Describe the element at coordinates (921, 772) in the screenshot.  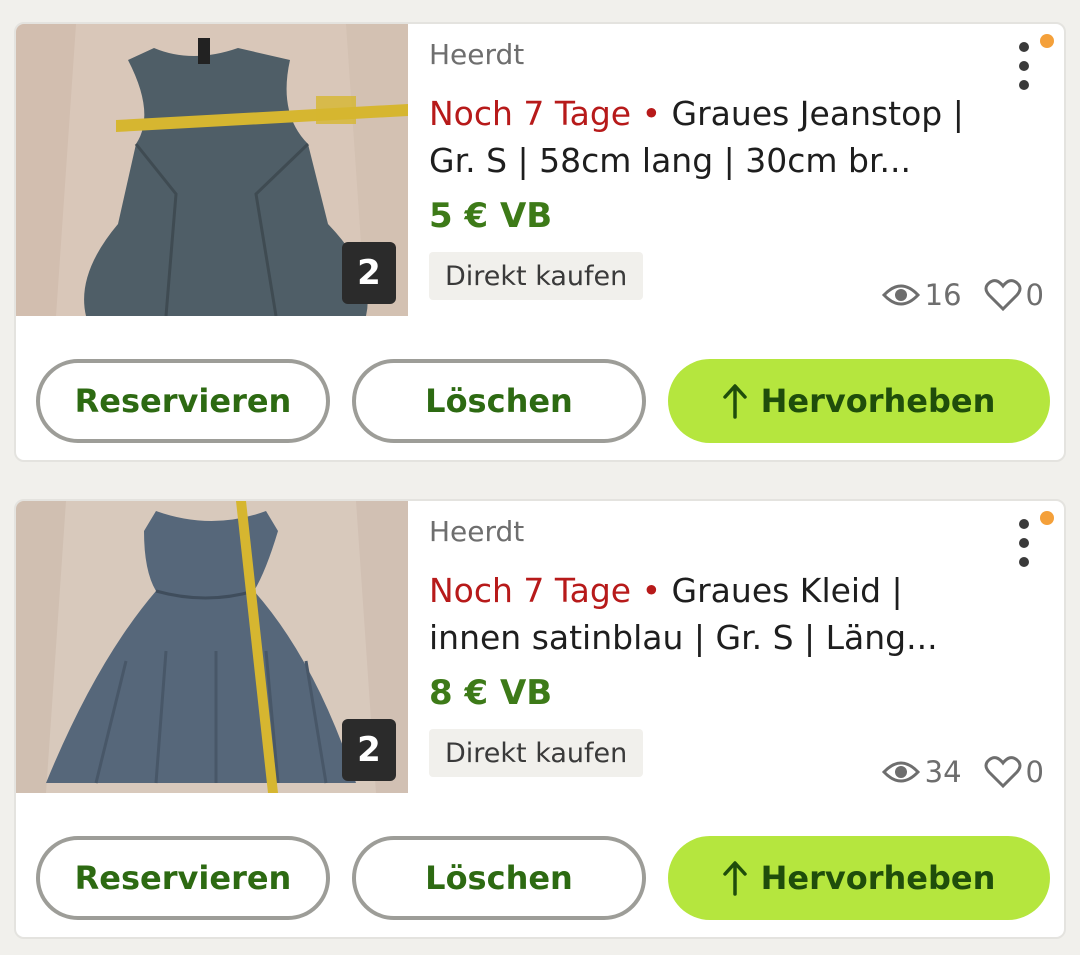
I see `views-stat: 34` at that location.